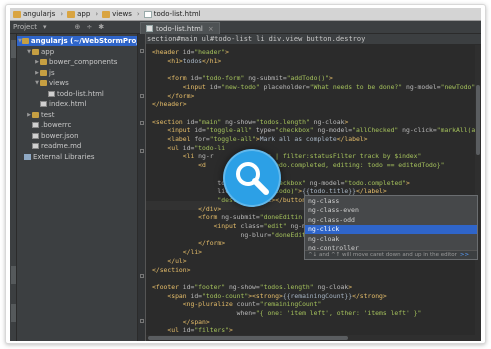  Describe the element at coordinates (180, 28) in the screenshot. I see `tab-todo-list: todo-list.html ×` at that location.